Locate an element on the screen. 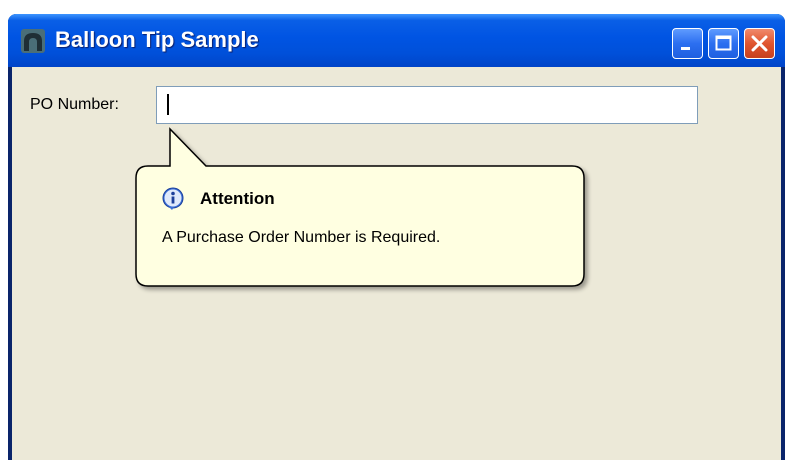 This screenshot has width=793, height=460. window-title: Balloon Tip Sample is located at coordinates (157, 39).